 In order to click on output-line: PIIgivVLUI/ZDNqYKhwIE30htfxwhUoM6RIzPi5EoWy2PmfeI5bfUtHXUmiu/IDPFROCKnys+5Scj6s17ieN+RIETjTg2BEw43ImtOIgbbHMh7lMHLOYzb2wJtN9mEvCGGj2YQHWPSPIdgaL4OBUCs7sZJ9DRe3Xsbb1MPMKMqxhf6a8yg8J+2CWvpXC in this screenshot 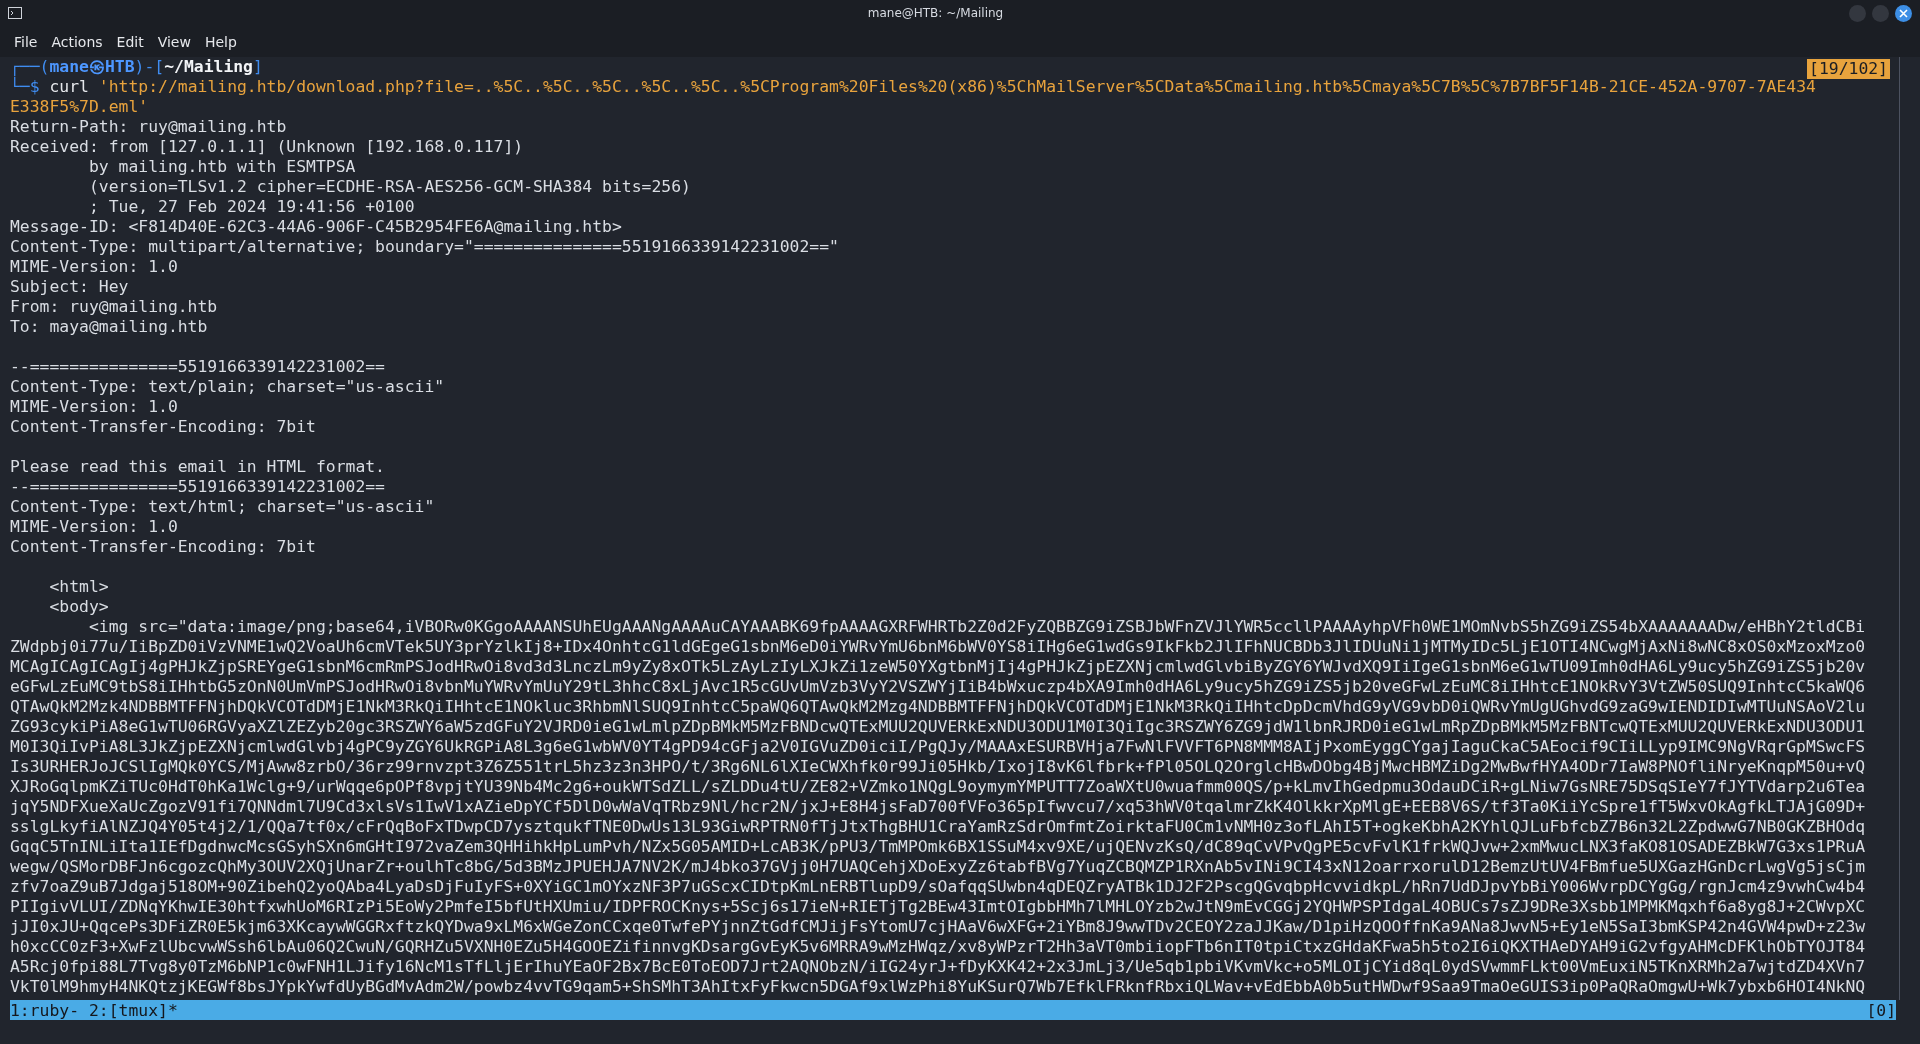, I will do `click(938, 907)`.